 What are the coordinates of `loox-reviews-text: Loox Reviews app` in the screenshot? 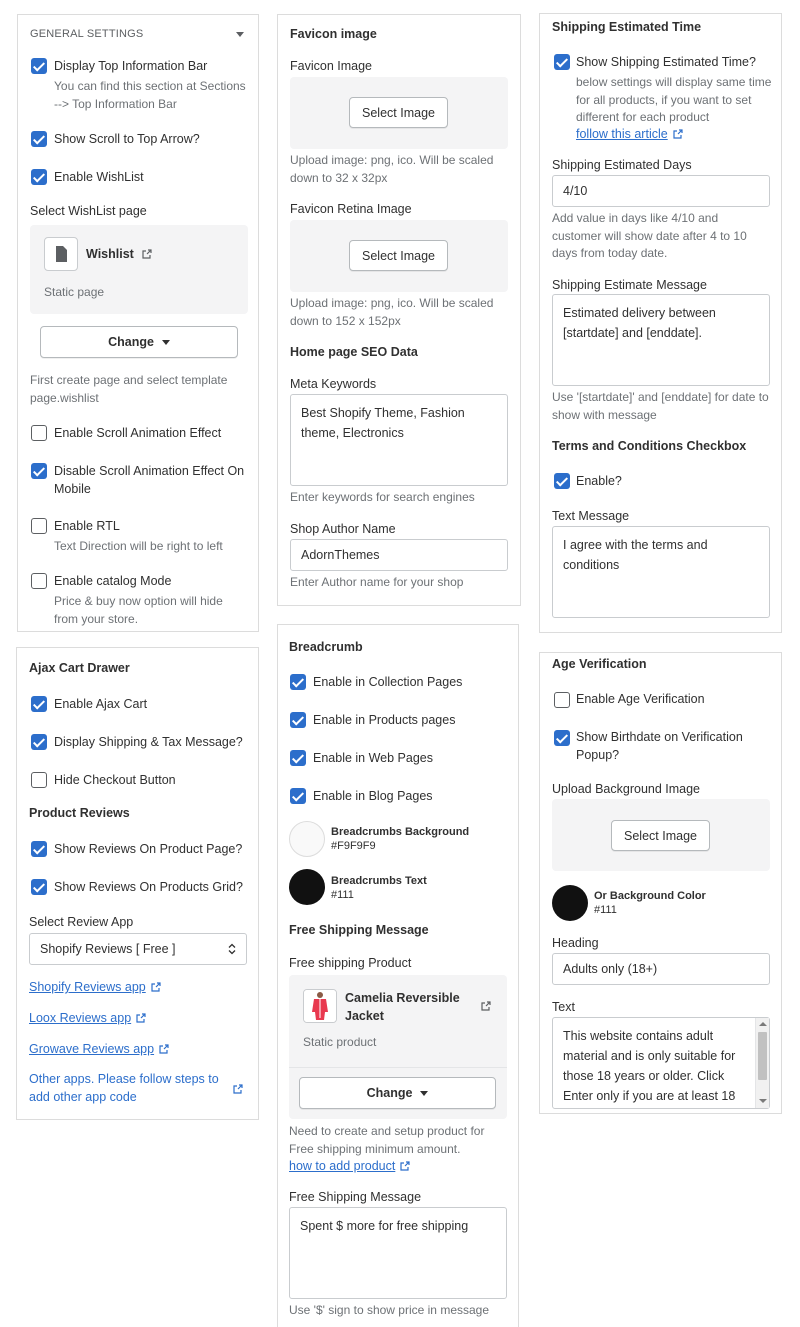 It's located at (80, 1018).